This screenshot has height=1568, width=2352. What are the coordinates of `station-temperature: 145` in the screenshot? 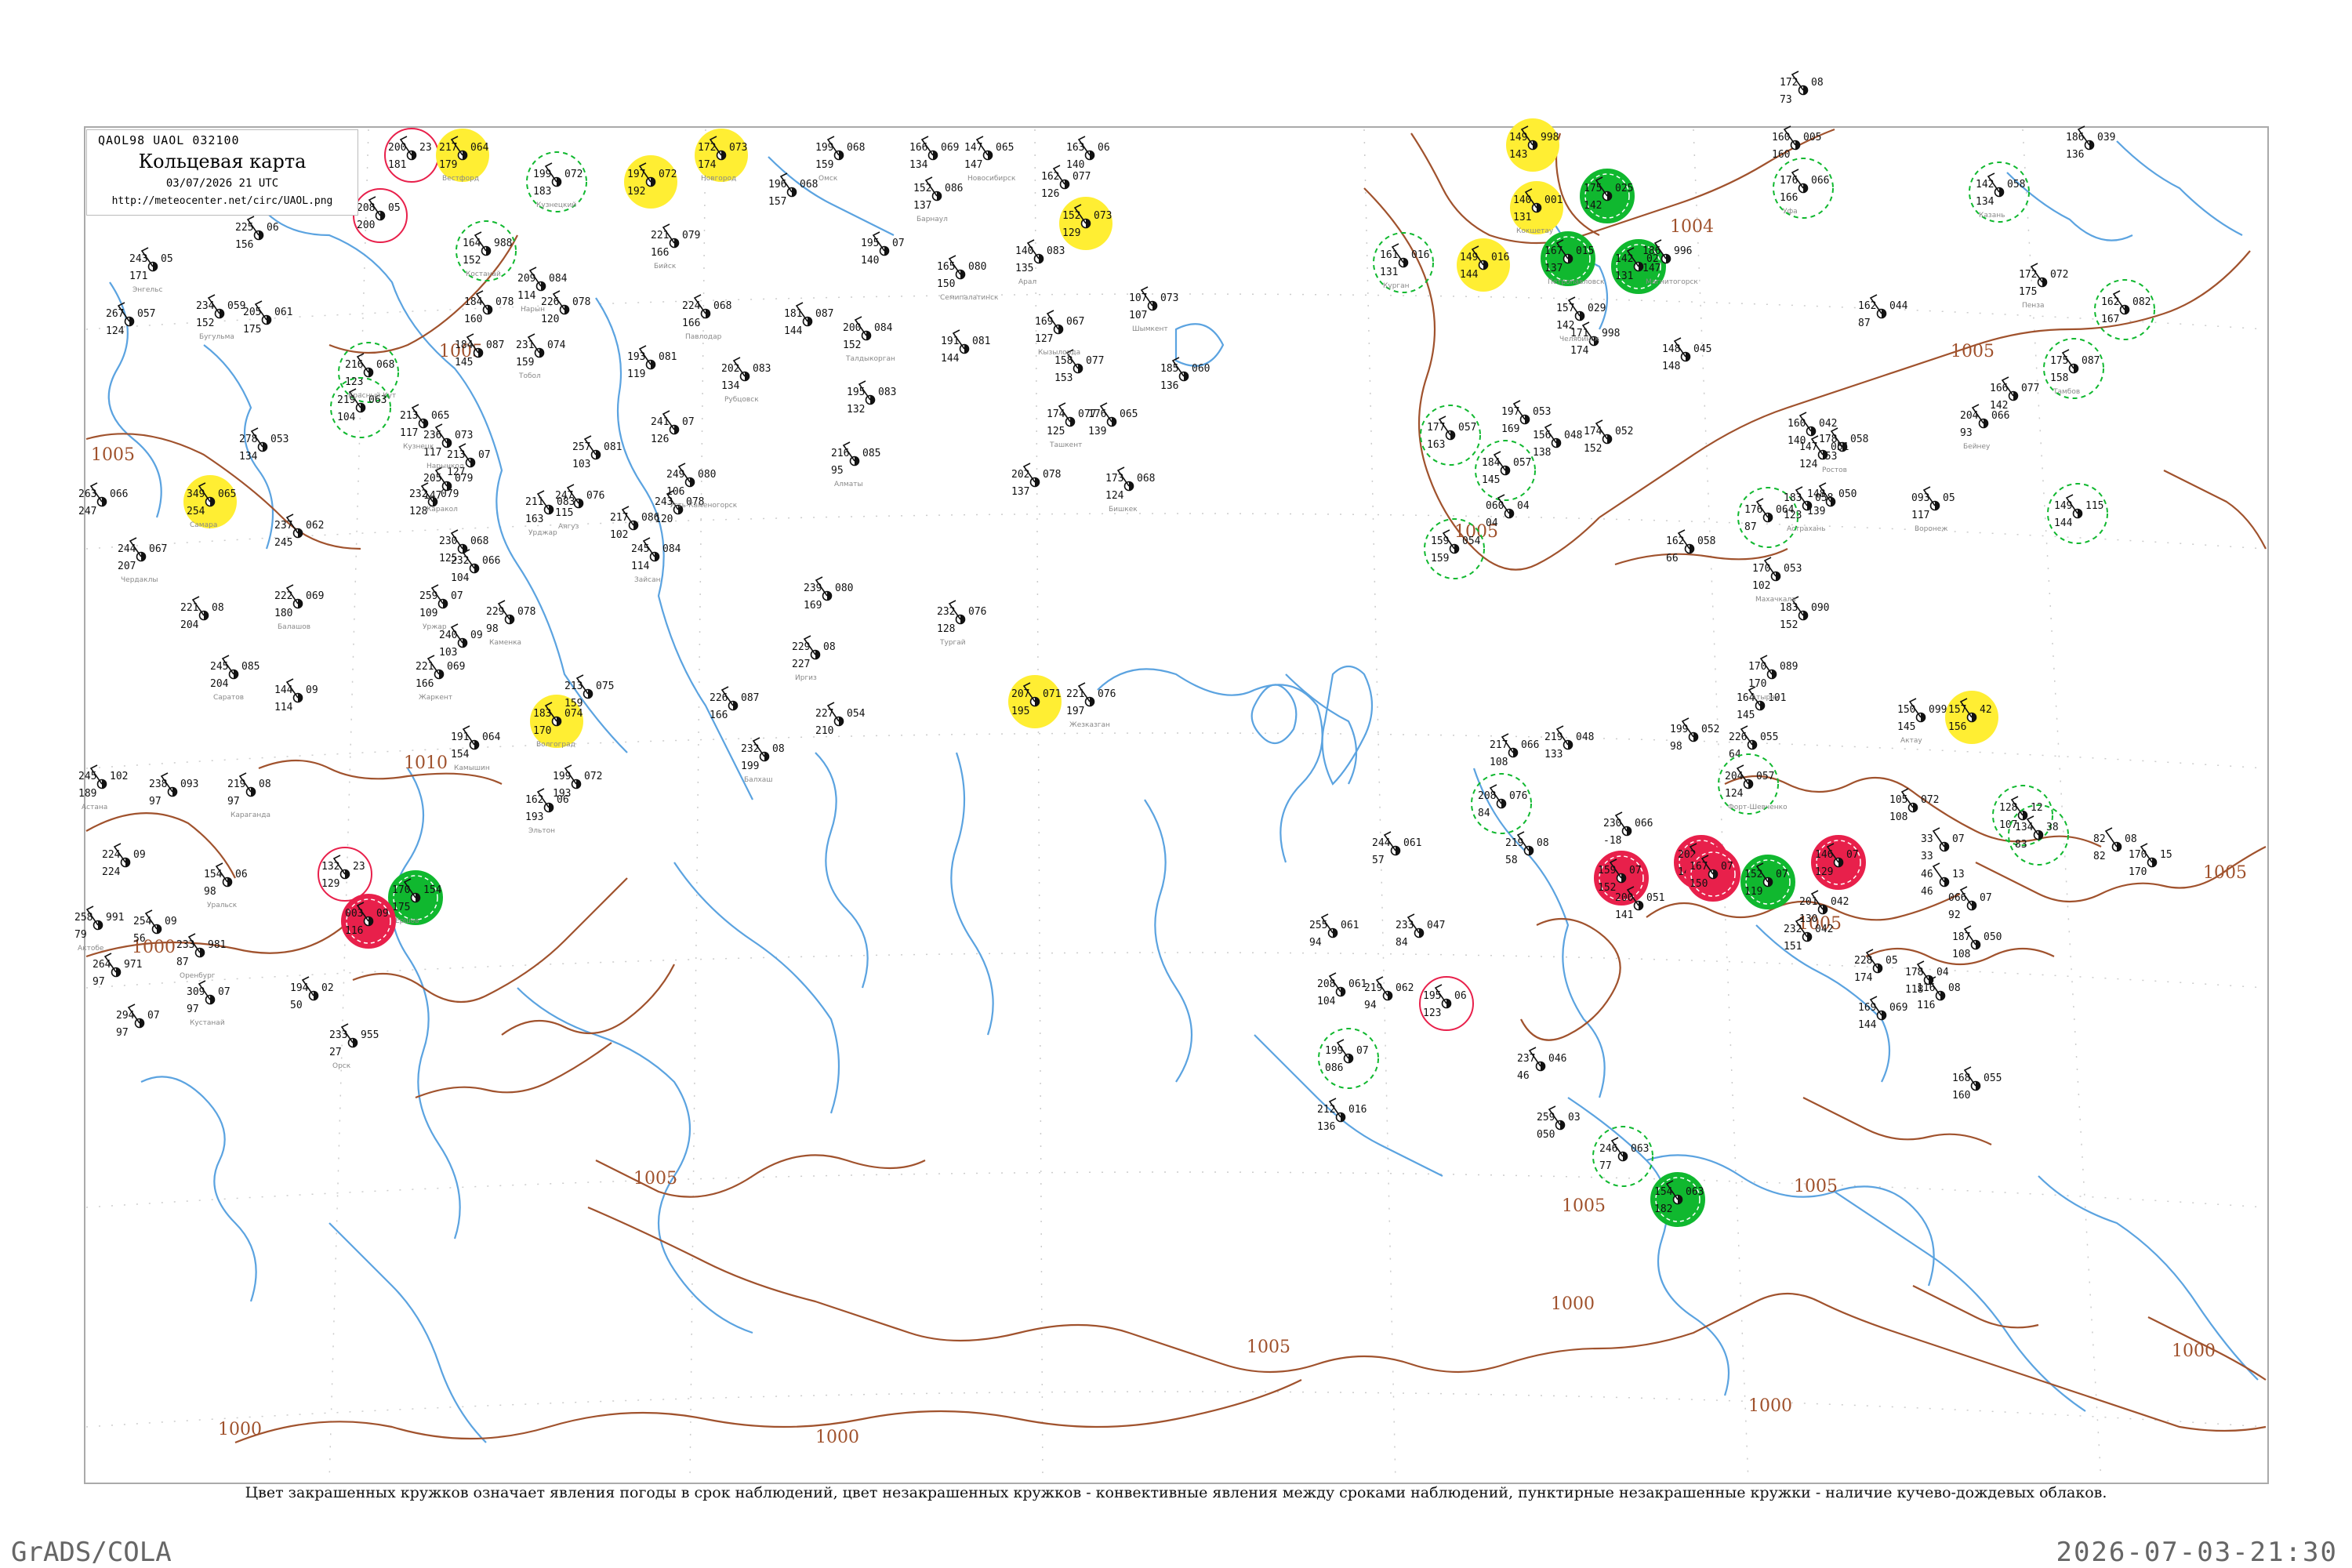 It's located at (464, 362).